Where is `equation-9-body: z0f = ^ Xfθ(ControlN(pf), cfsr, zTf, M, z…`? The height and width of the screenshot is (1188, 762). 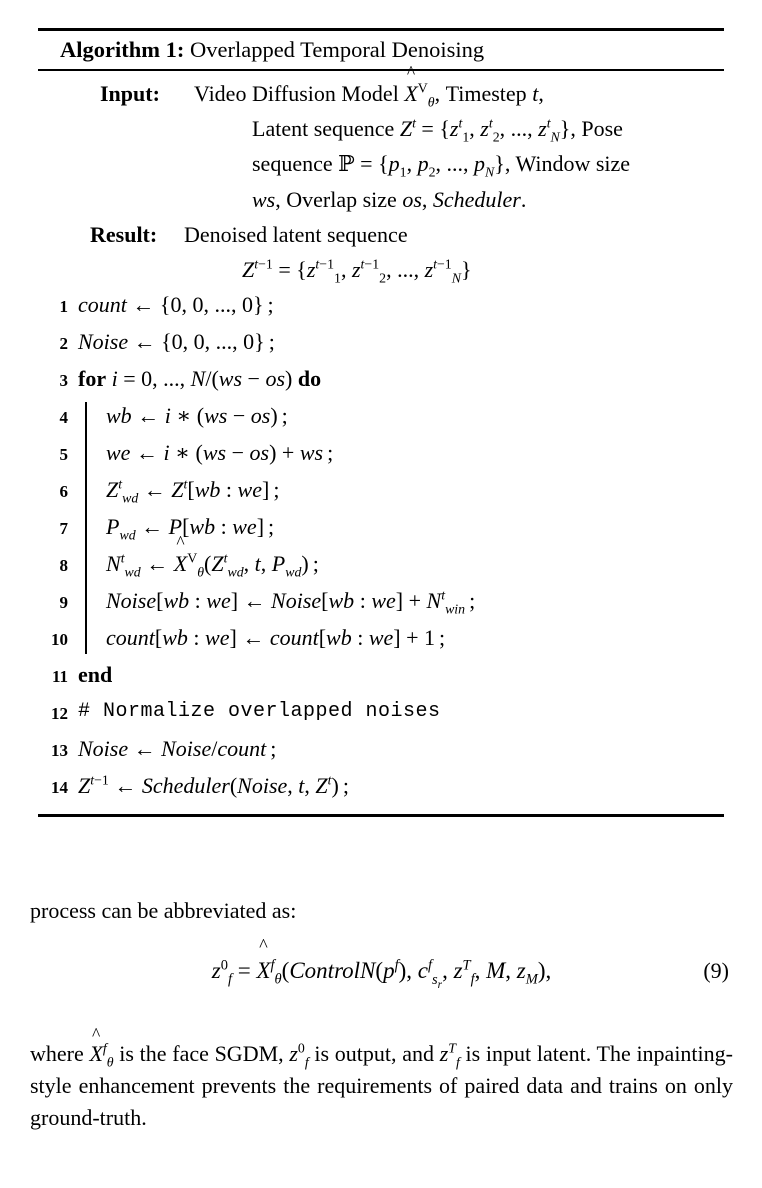
equation-9-body: z0f = ^ Xfθ(ControlN(pf), cfsr, zTf, M, z… is located at coordinates (381, 962).